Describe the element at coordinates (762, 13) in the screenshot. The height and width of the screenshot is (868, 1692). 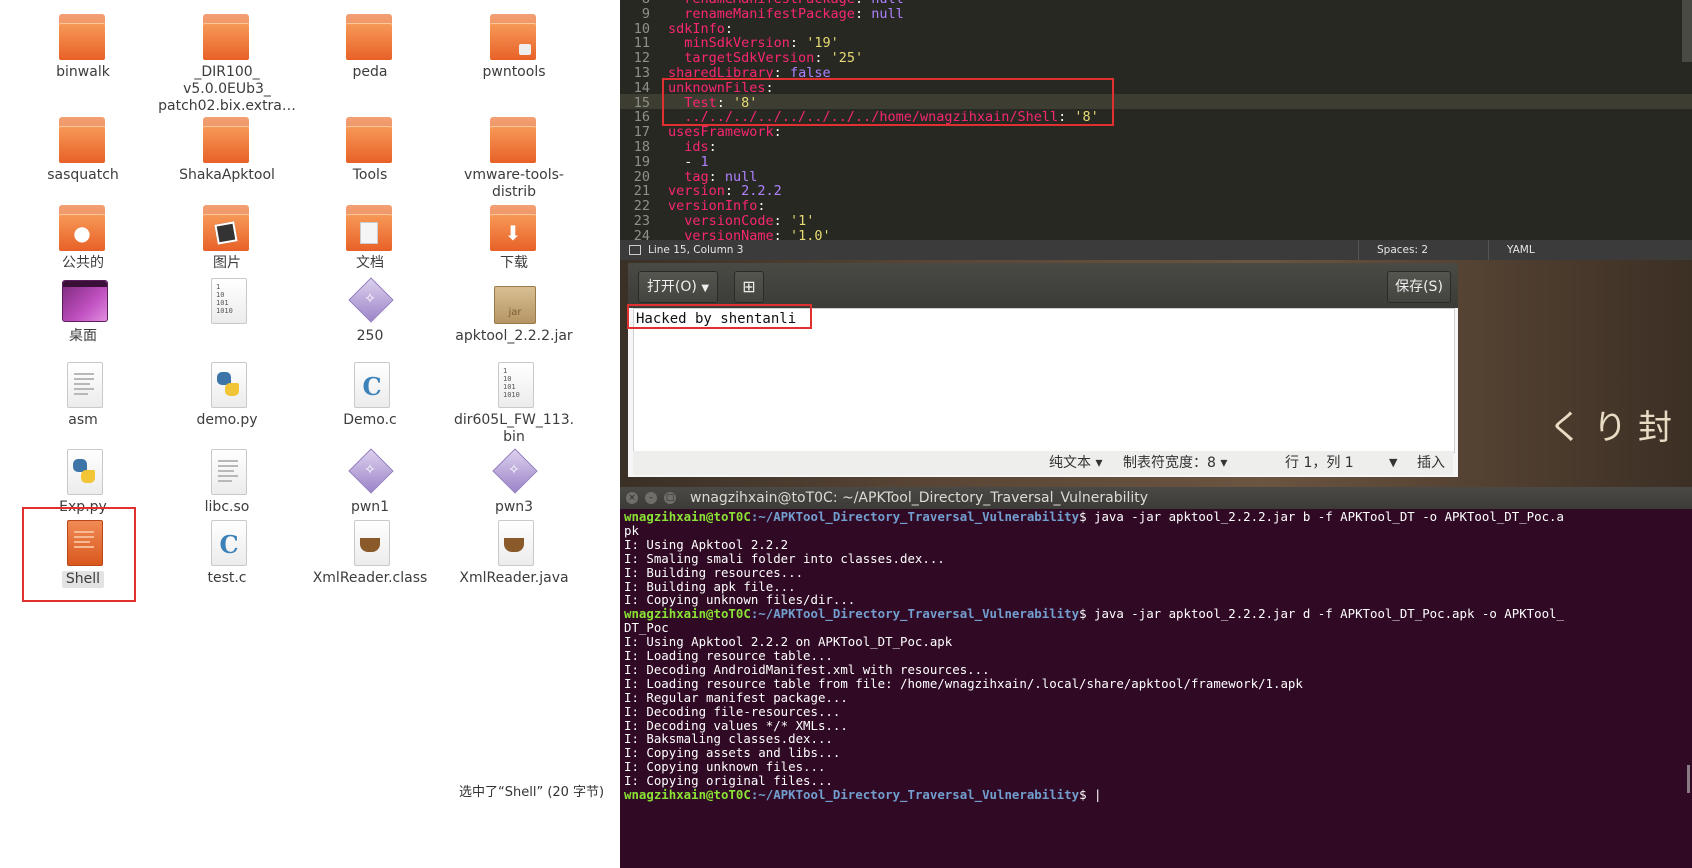
I see `code-line: 9 renameManifestPackage: null` at that location.